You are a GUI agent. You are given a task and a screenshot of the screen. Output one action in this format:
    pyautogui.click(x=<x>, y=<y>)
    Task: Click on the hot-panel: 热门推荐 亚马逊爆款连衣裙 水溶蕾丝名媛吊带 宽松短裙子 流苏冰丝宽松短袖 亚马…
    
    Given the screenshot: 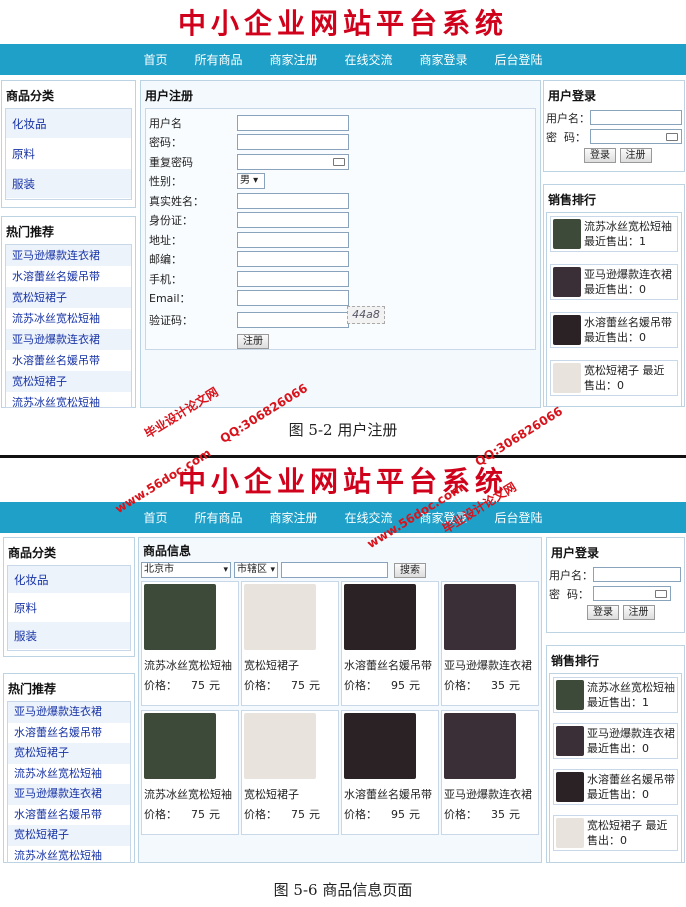 What is the action you would take?
    pyautogui.click(x=68, y=312)
    